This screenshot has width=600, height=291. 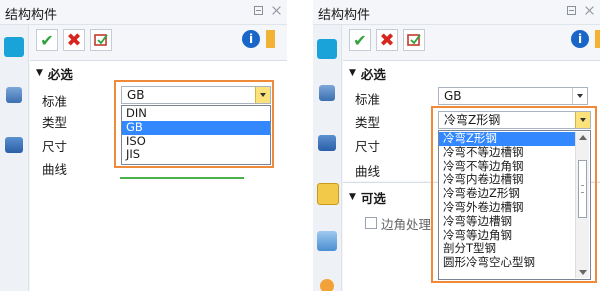 I want to click on standard-dropdown-list: DIN GB ISO JIS, so click(x=196, y=135).